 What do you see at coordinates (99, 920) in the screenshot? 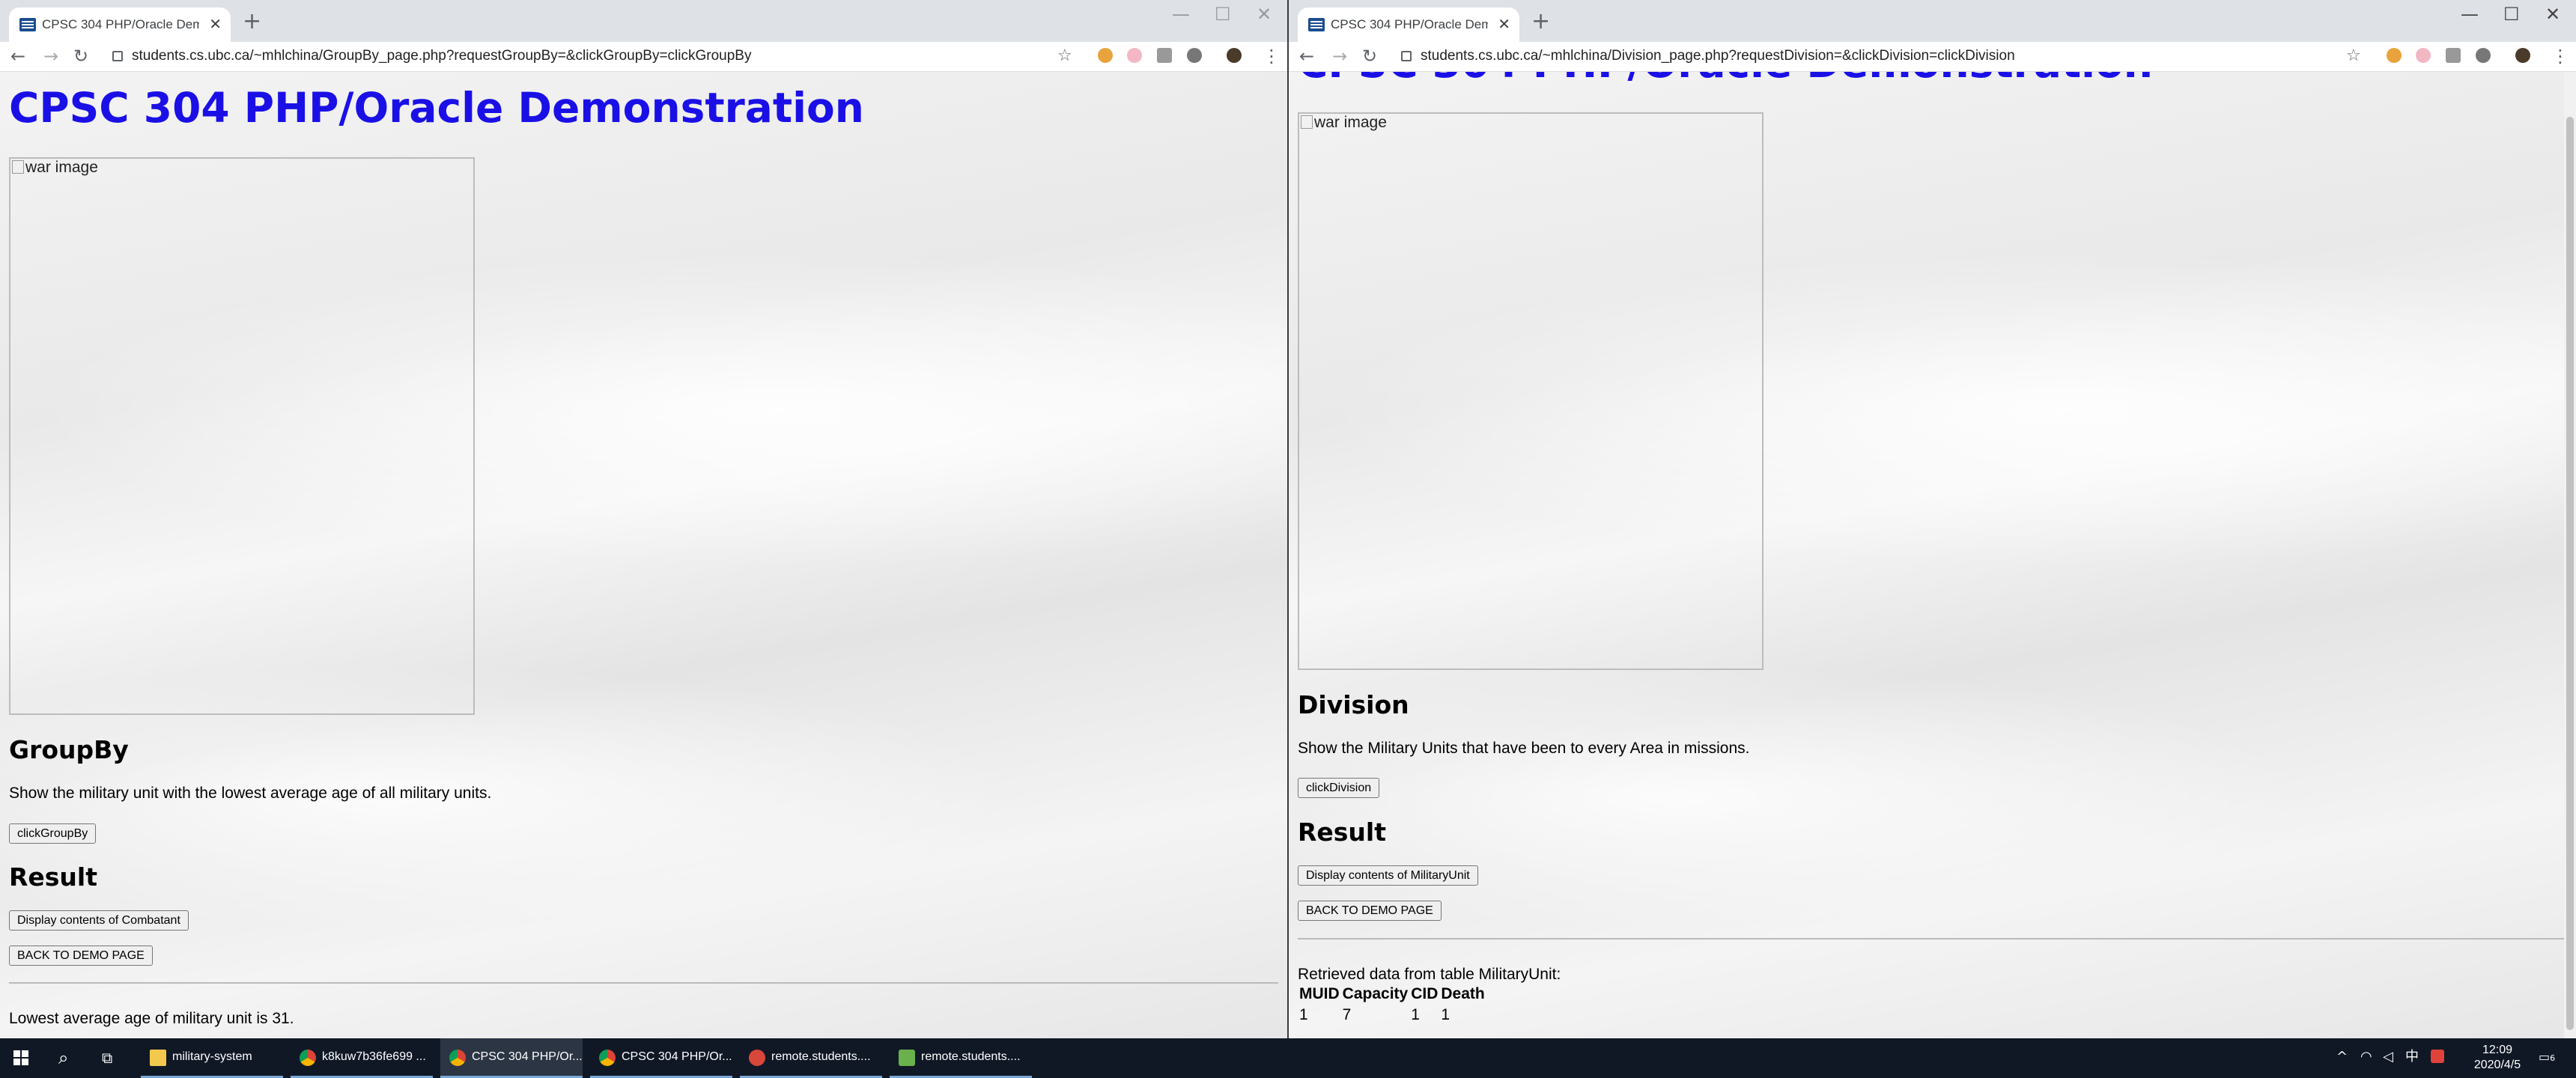
I see `display-combatant-button: Display contents of Combatant` at bounding box center [99, 920].